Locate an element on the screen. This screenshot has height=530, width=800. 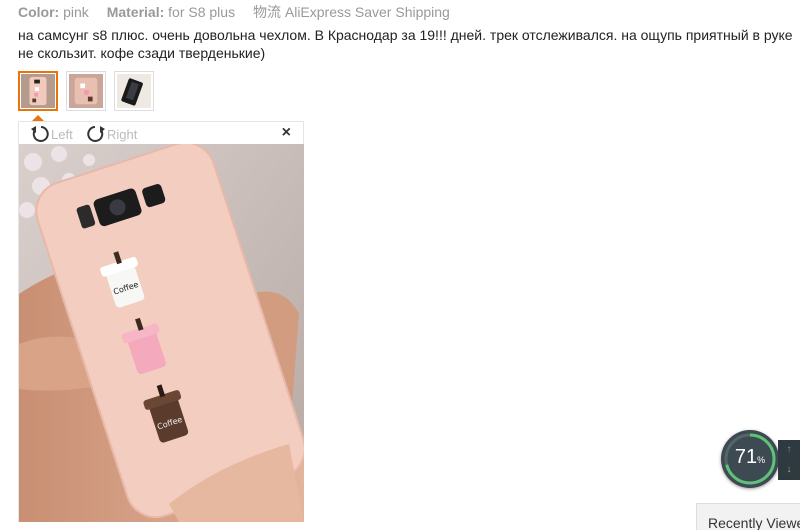
color-label: Color: is located at coordinates (39, 12).